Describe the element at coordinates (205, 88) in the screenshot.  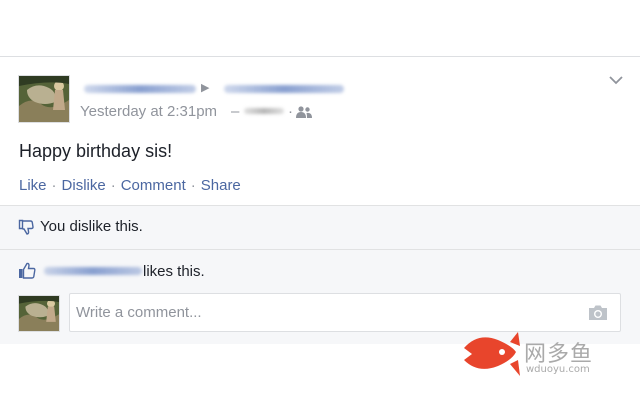
I see `share-arrow-icon: ▶` at that location.